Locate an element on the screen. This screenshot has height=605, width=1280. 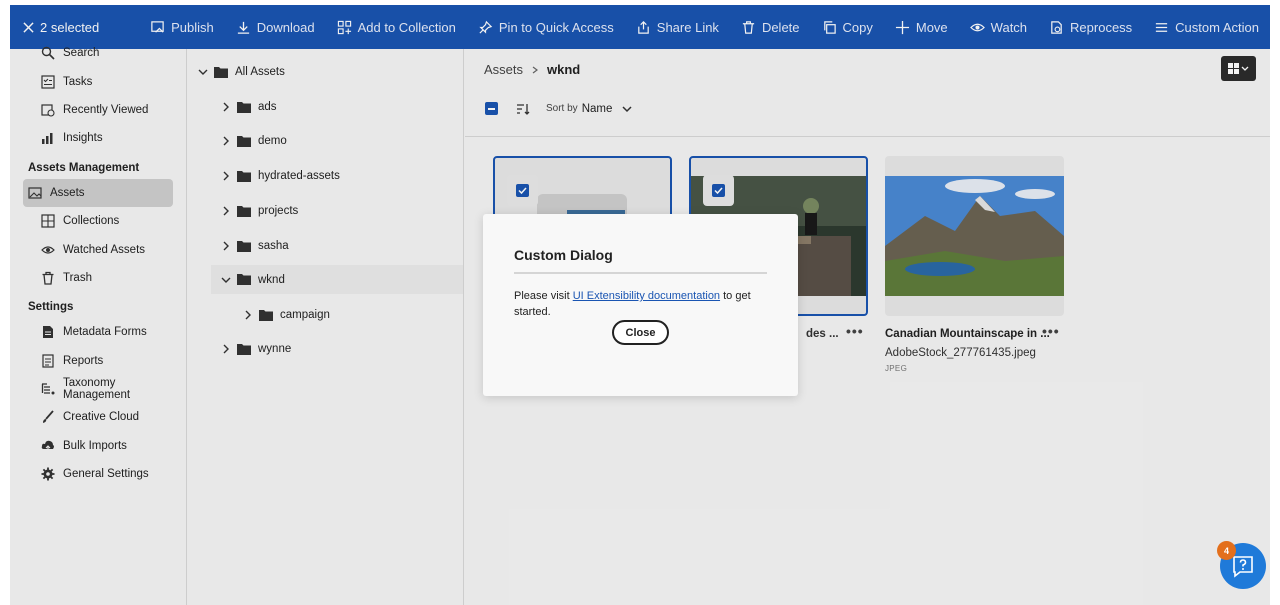
dialog-body-prefix: Please visit is located at coordinates (543, 296).